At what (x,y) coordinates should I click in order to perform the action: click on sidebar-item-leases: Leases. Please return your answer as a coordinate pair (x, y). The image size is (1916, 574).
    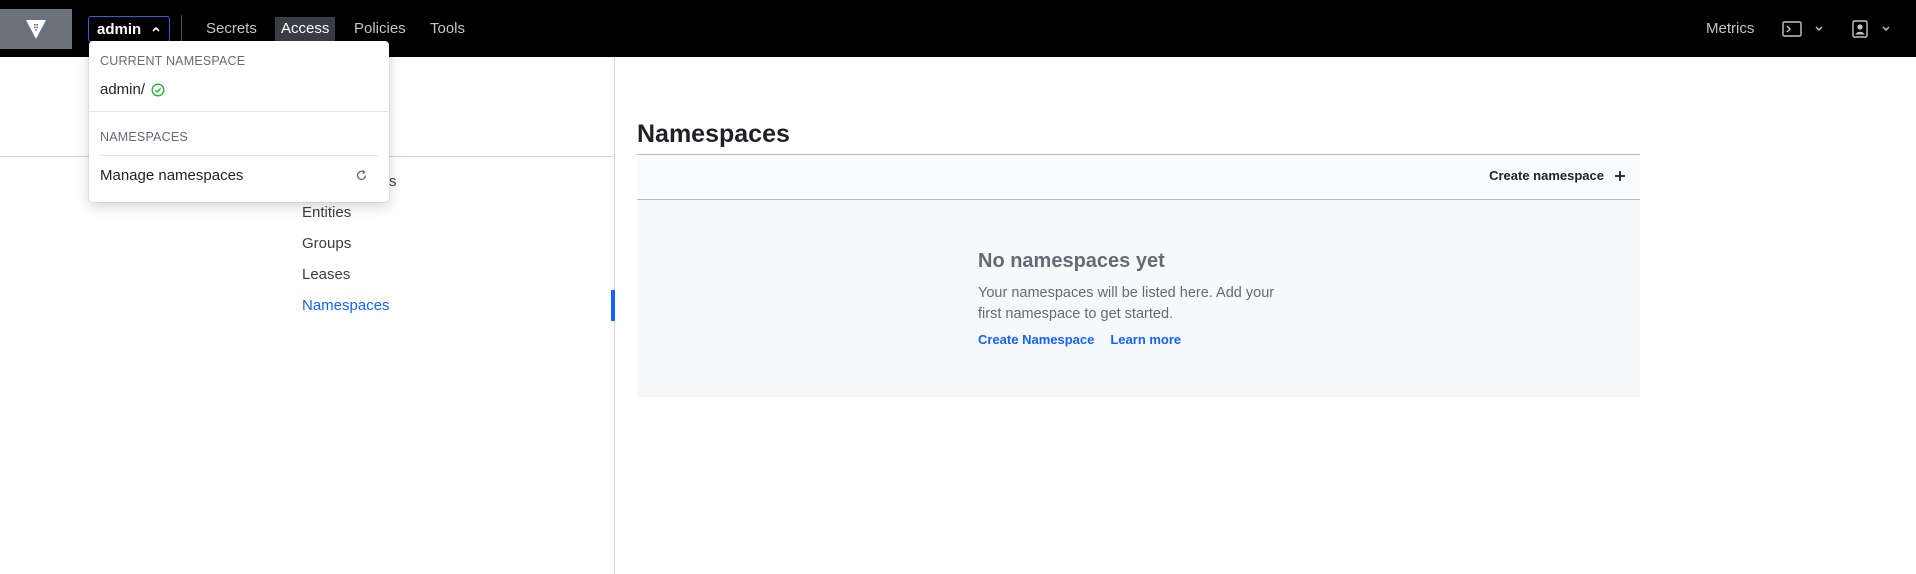
    Looking at the image, I should click on (326, 274).